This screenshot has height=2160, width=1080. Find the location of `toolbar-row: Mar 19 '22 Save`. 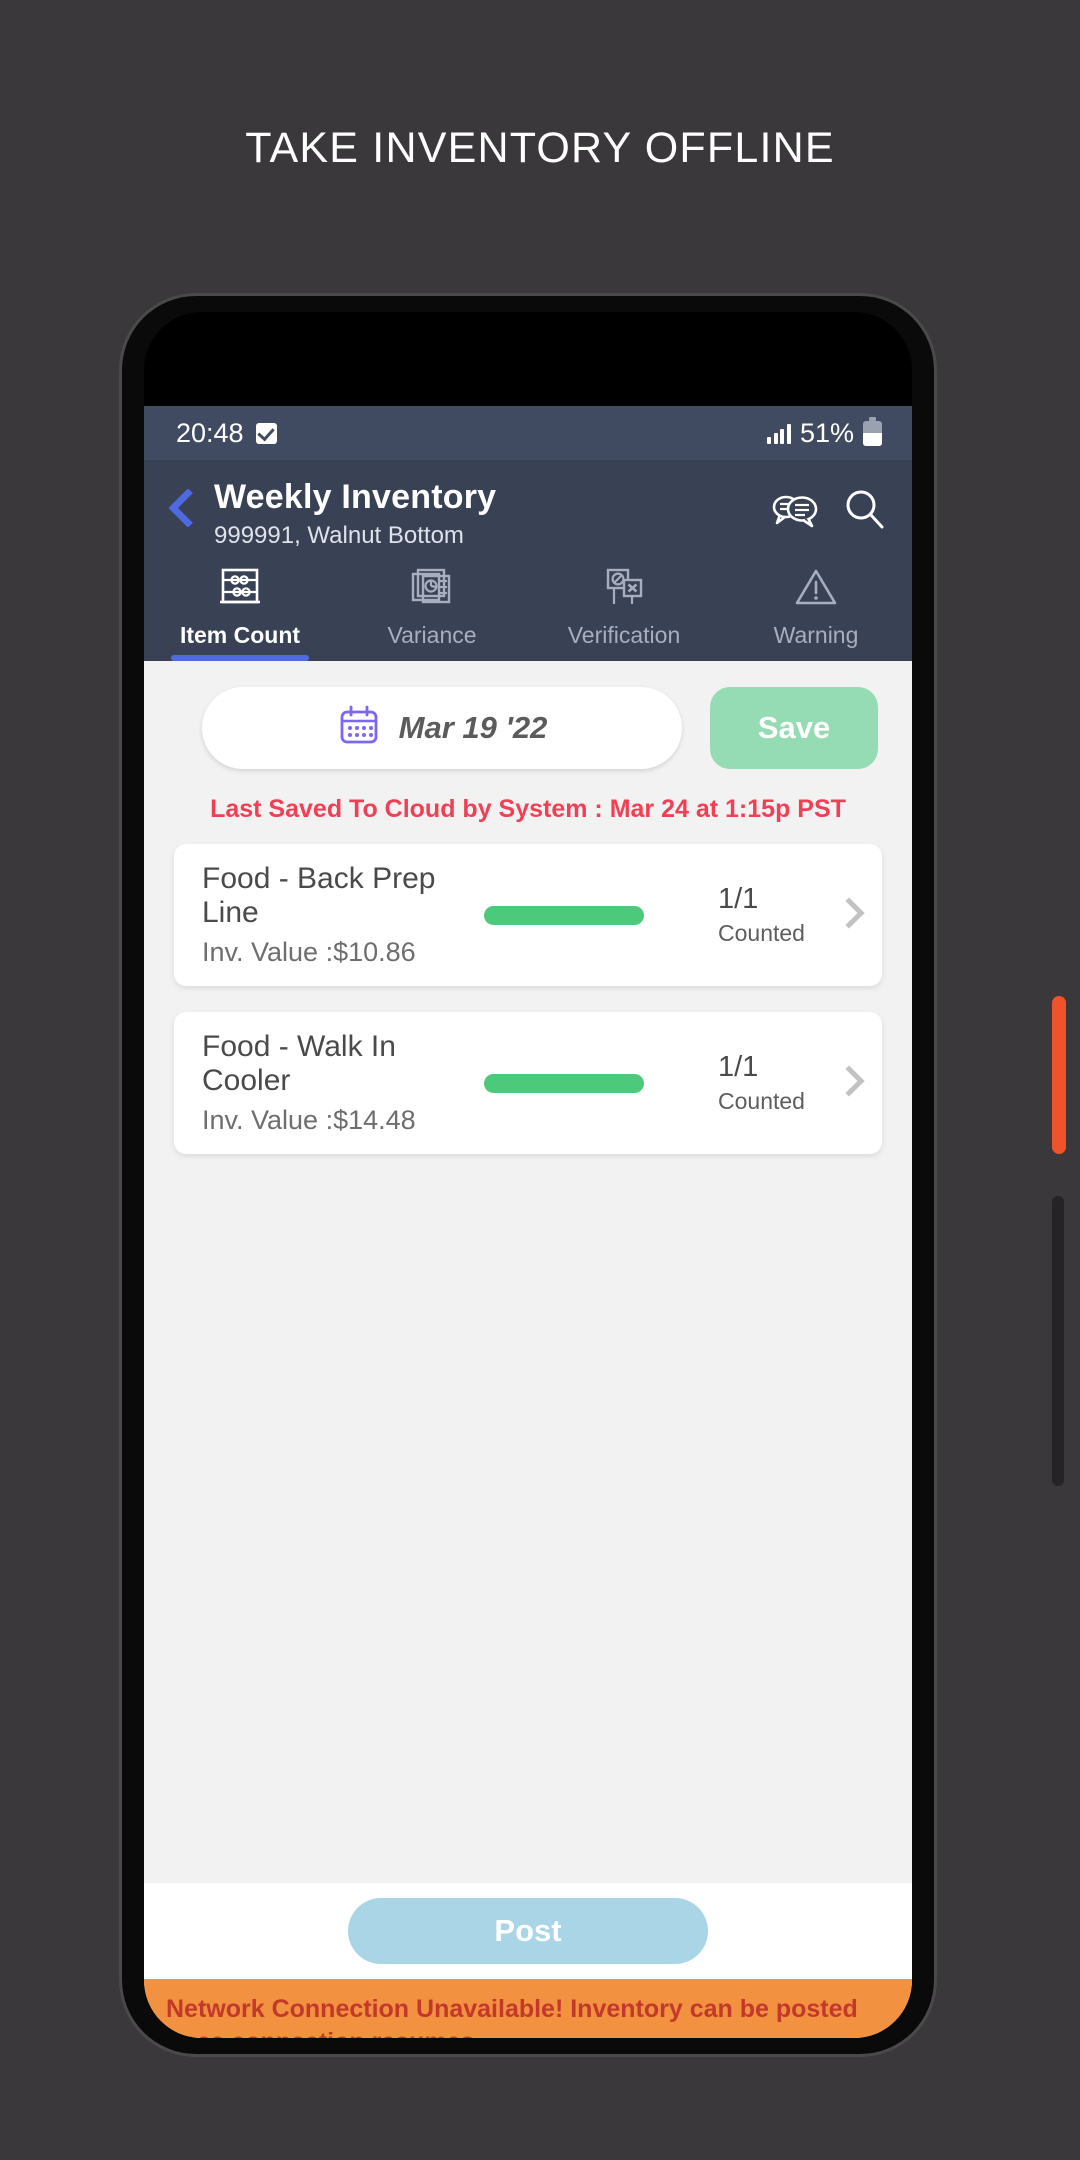

toolbar-row: Mar 19 '22 Save is located at coordinates (528, 715).